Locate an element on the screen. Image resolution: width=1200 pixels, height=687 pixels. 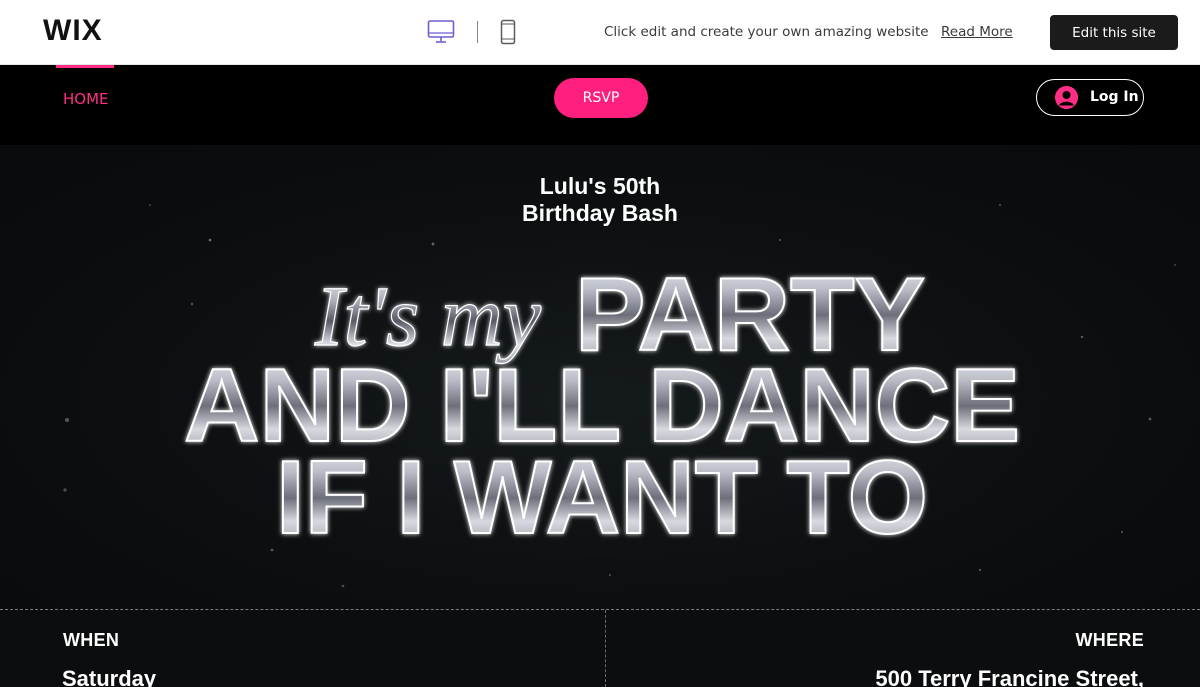
user-avatar-icon is located at coordinates (1066, 97).